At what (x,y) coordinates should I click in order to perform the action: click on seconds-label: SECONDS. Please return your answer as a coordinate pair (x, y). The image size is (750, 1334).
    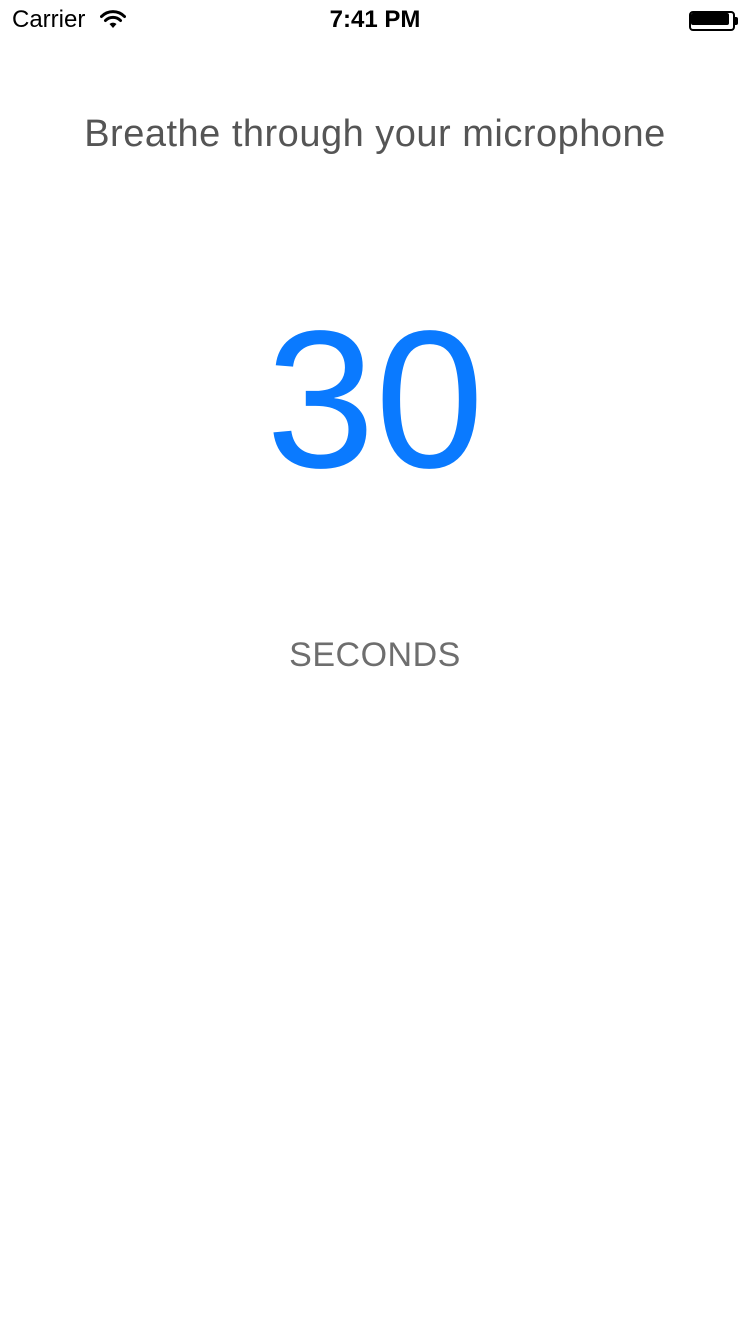
    Looking at the image, I should click on (375, 655).